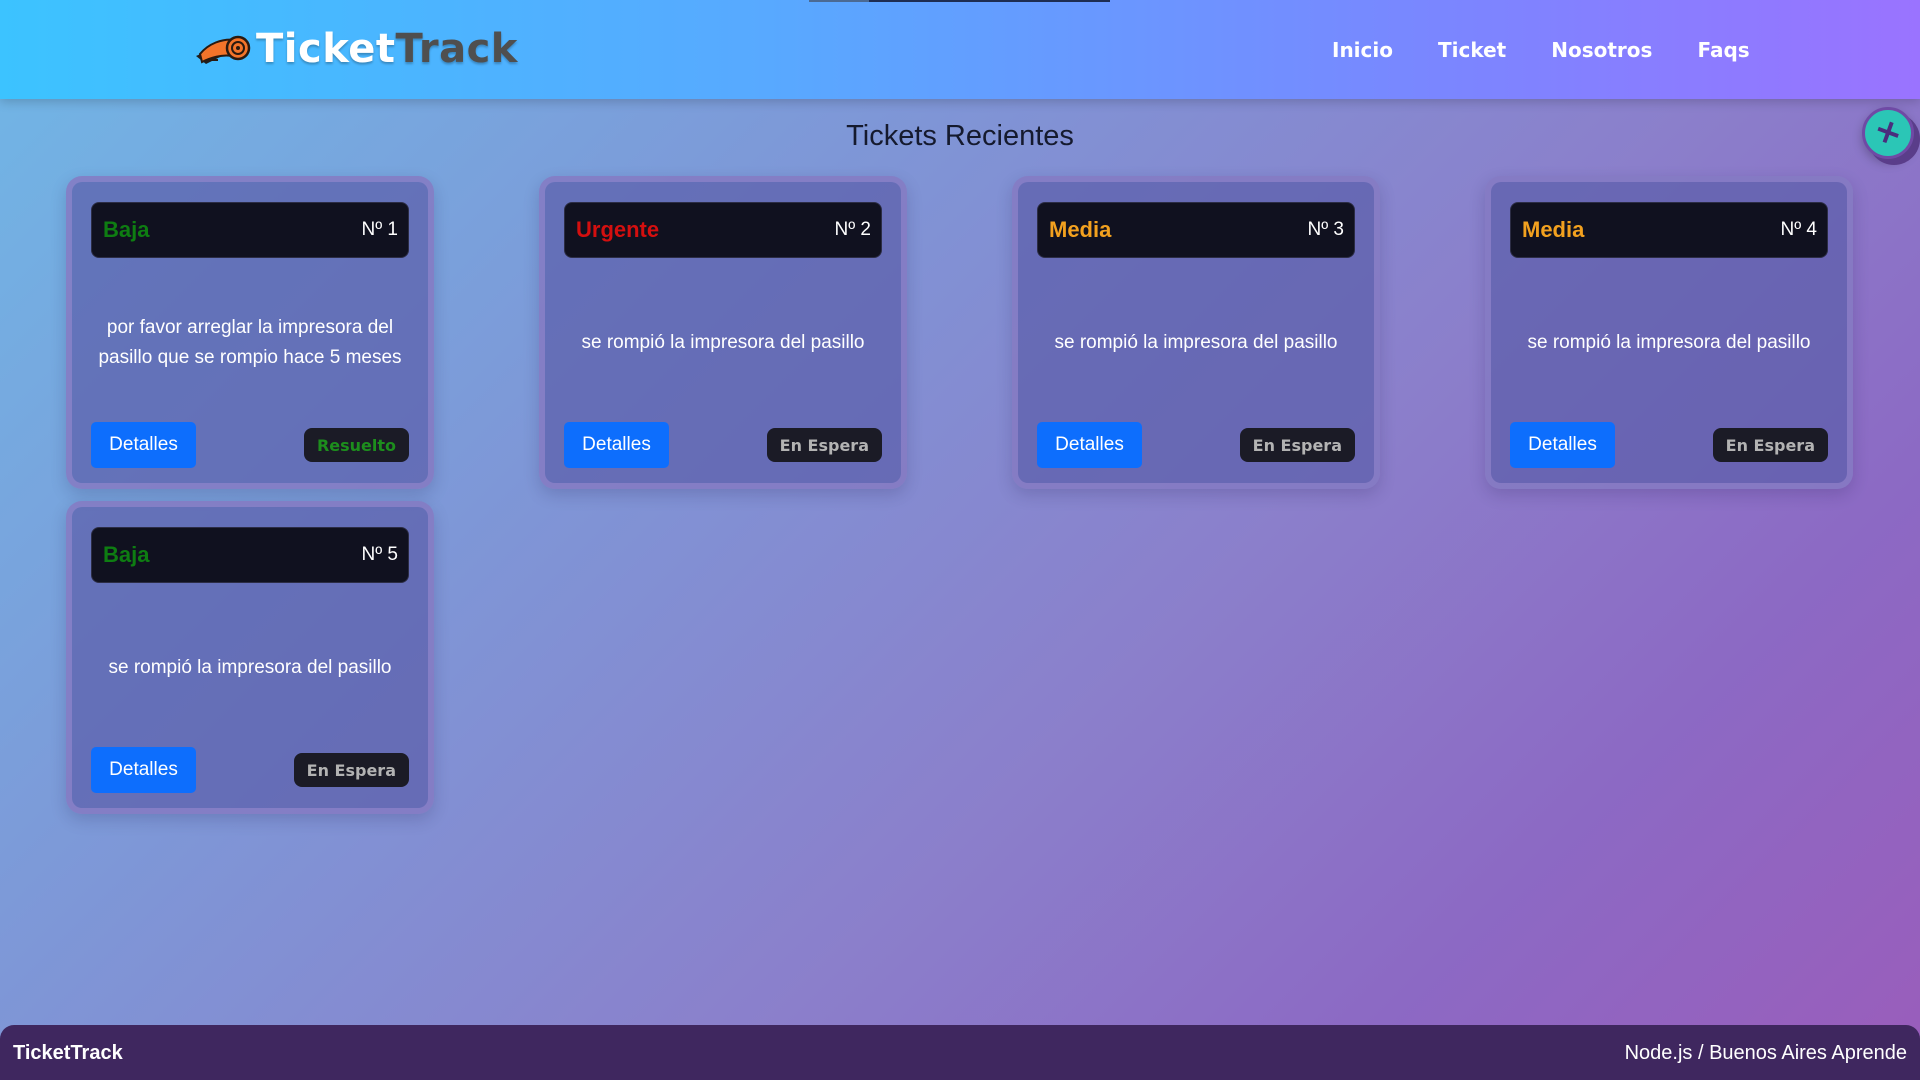  I want to click on main-nav: Inicio Ticket Nosotros Faqs, so click(1541, 50).